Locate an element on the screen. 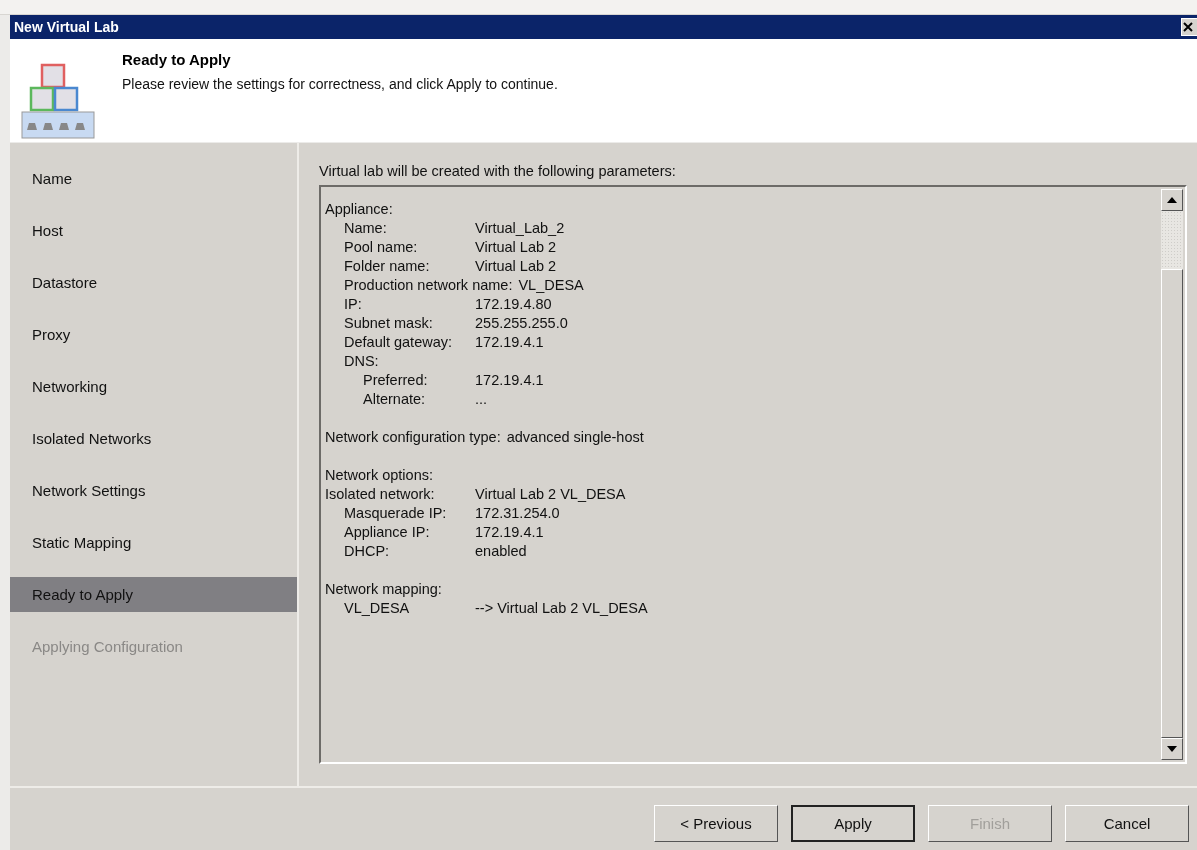 The height and width of the screenshot is (850, 1197). summary-label: DHCP: is located at coordinates (367, 550).